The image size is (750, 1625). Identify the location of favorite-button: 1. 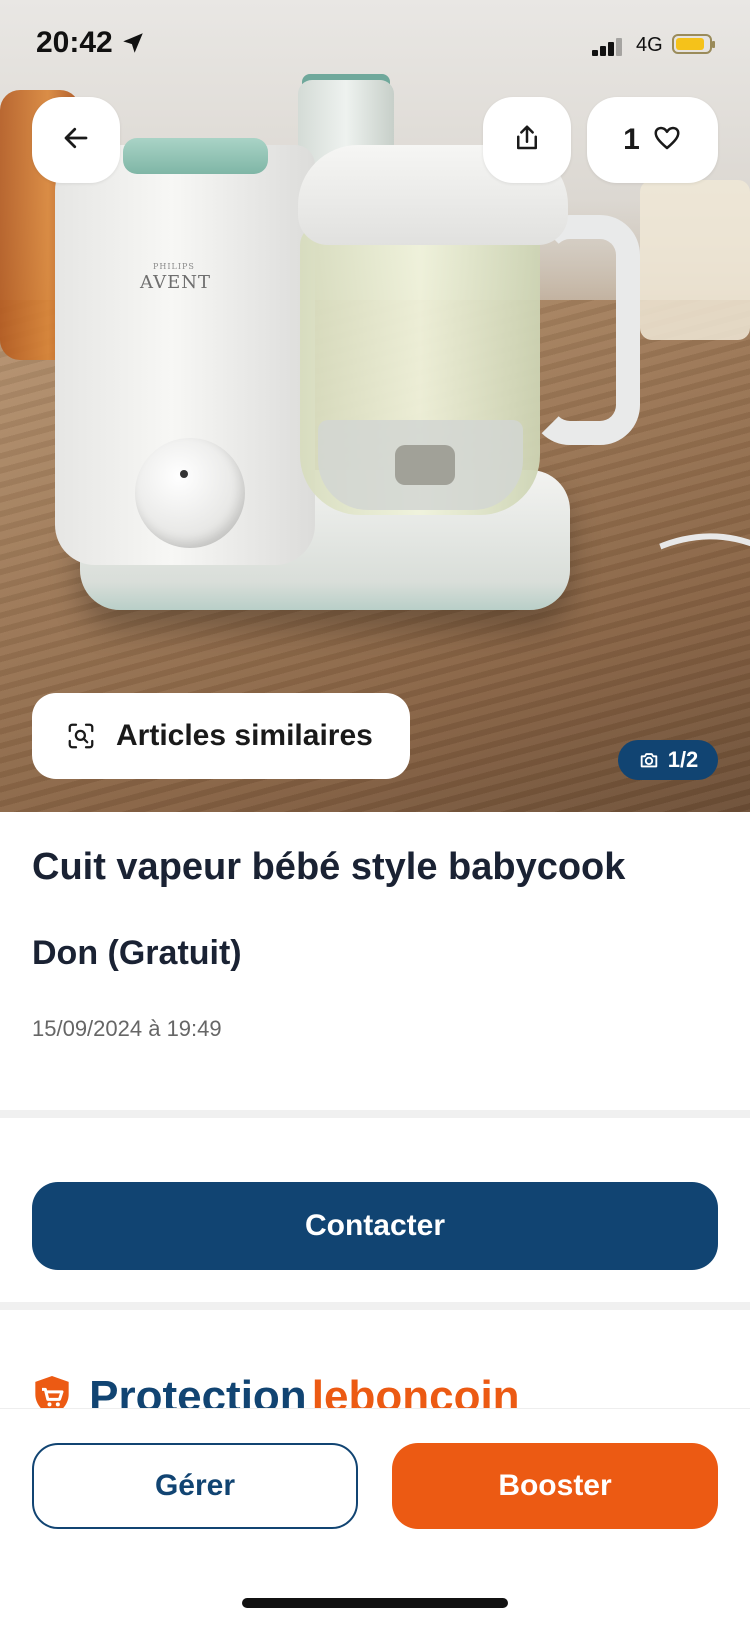
(652, 140).